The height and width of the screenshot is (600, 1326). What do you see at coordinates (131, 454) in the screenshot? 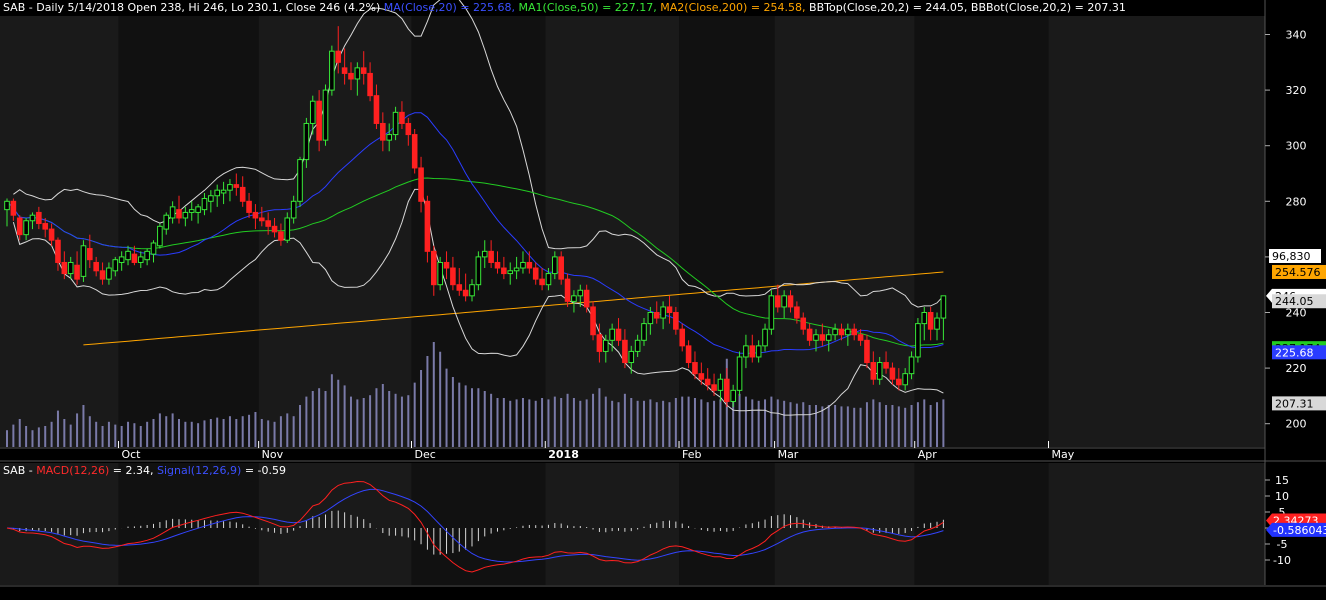
I see `date-label: Oct` at bounding box center [131, 454].